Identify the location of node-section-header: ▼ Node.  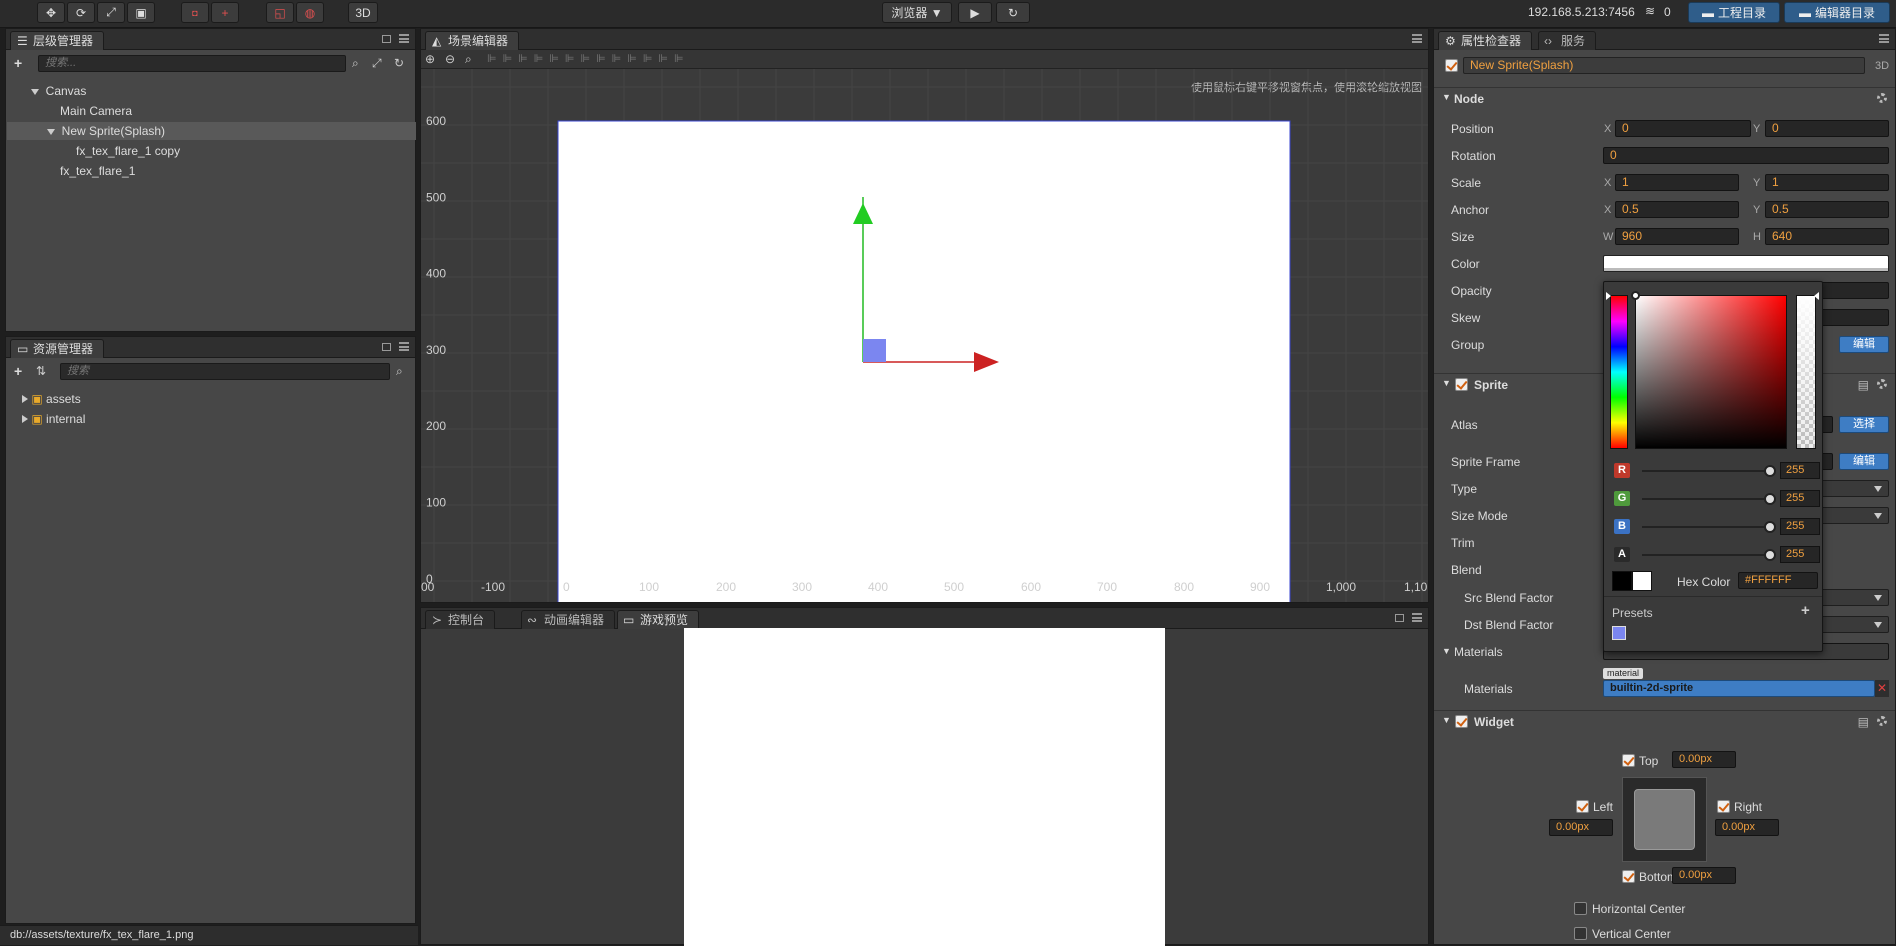
(1664, 98).